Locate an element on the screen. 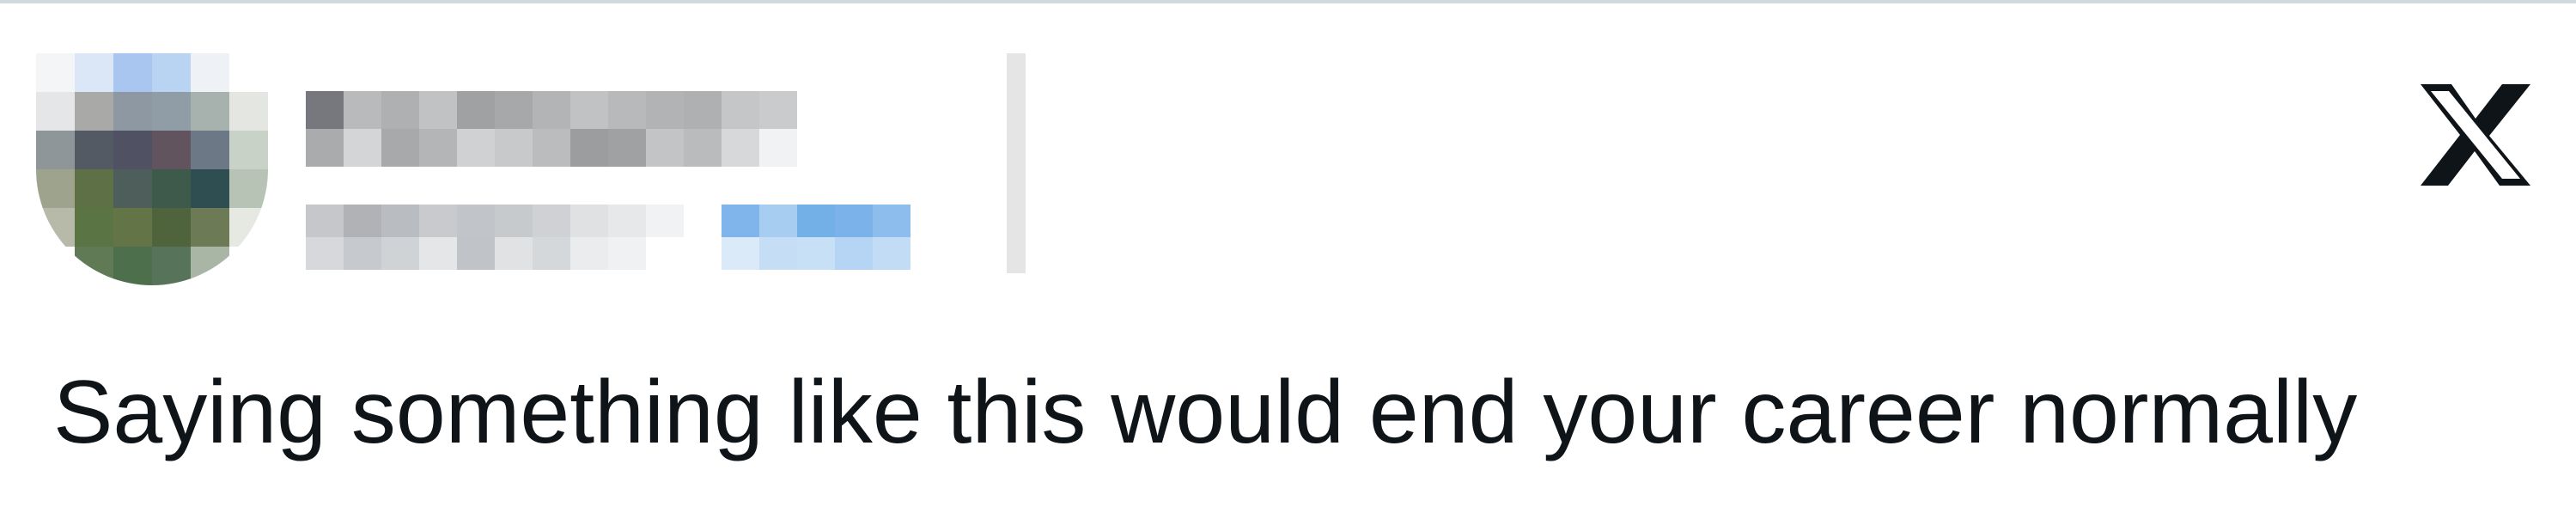 This screenshot has width=2576, height=513. author-identity is located at coordinates (666, 163).